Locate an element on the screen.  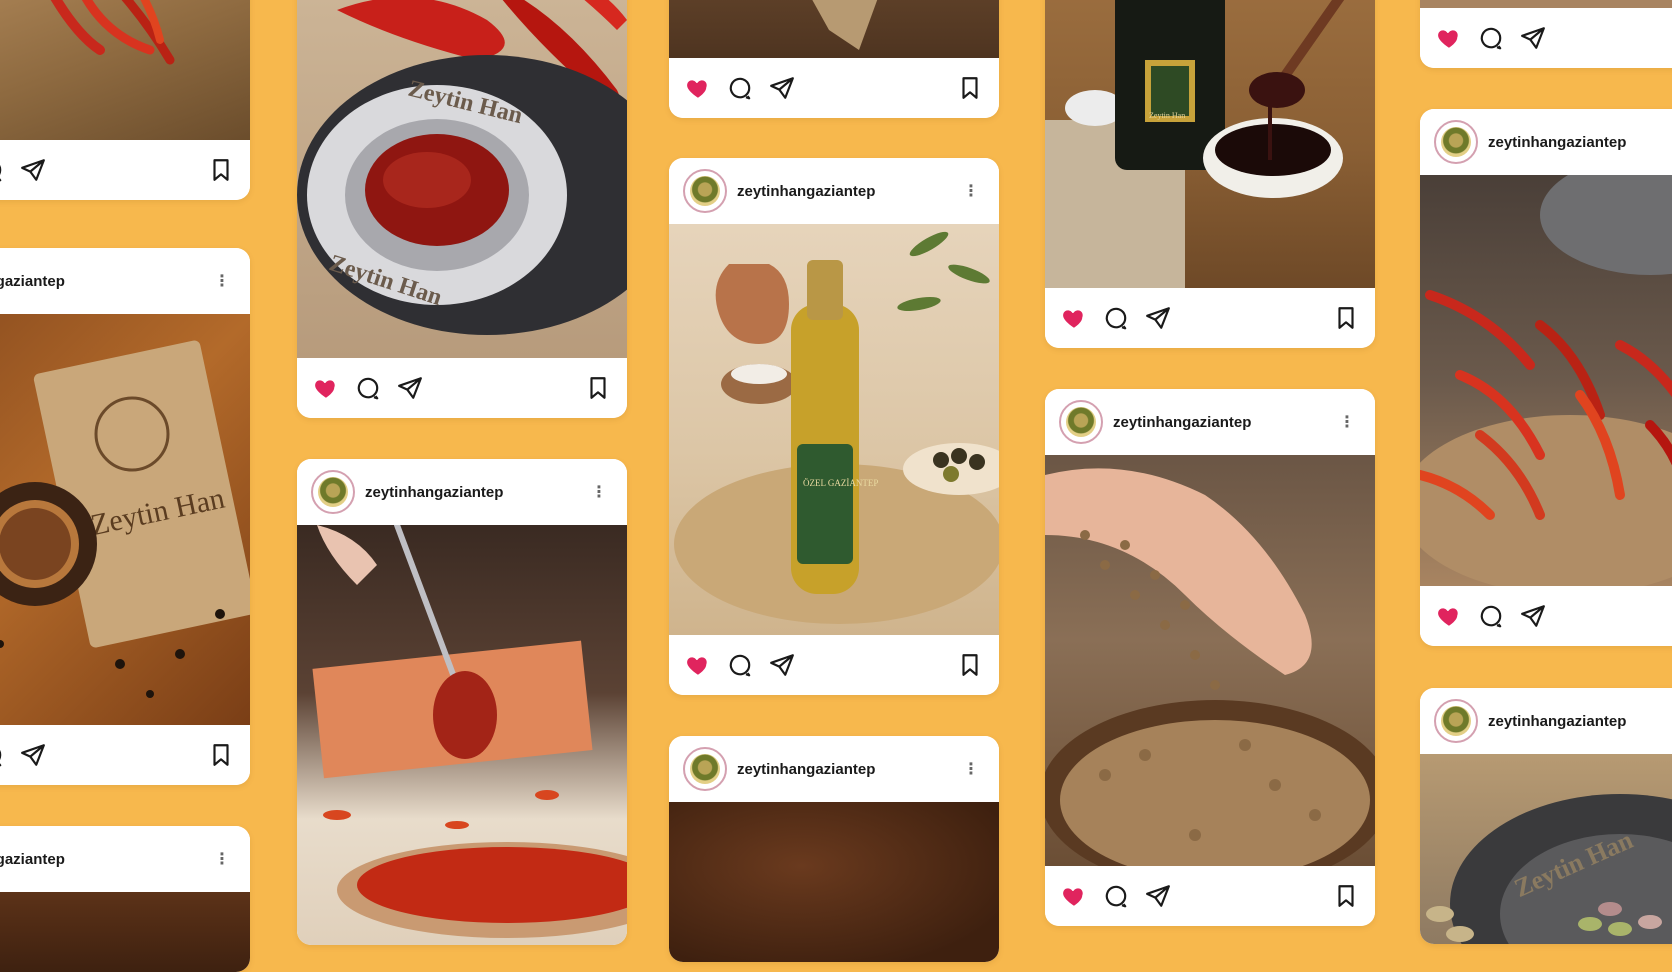
pepper-paste-illustration: Zeytin Han Zeytin Han is located at coordinates (462, 167).